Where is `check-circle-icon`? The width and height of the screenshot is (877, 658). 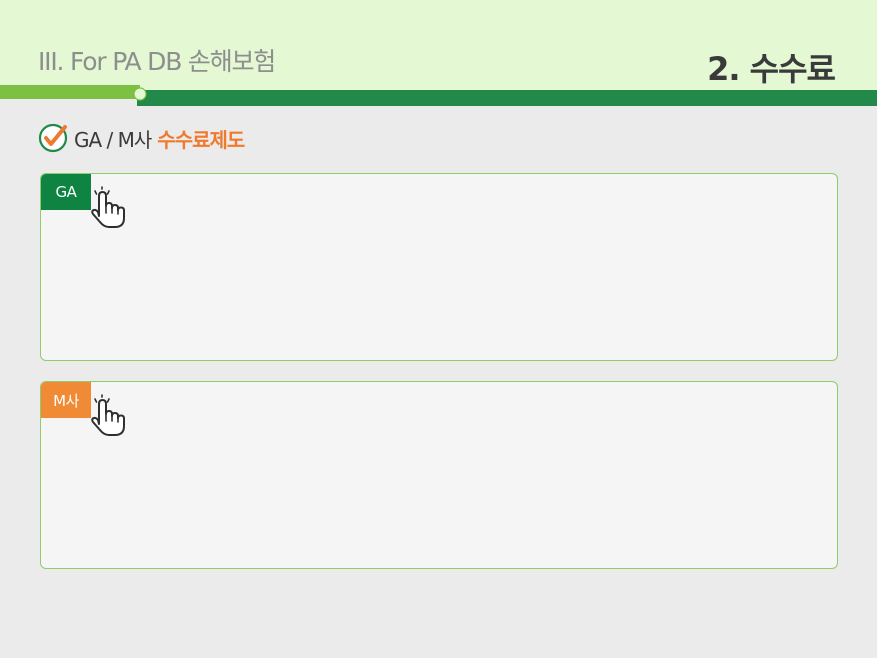
check-circle-icon is located at coordinates (53, 138).